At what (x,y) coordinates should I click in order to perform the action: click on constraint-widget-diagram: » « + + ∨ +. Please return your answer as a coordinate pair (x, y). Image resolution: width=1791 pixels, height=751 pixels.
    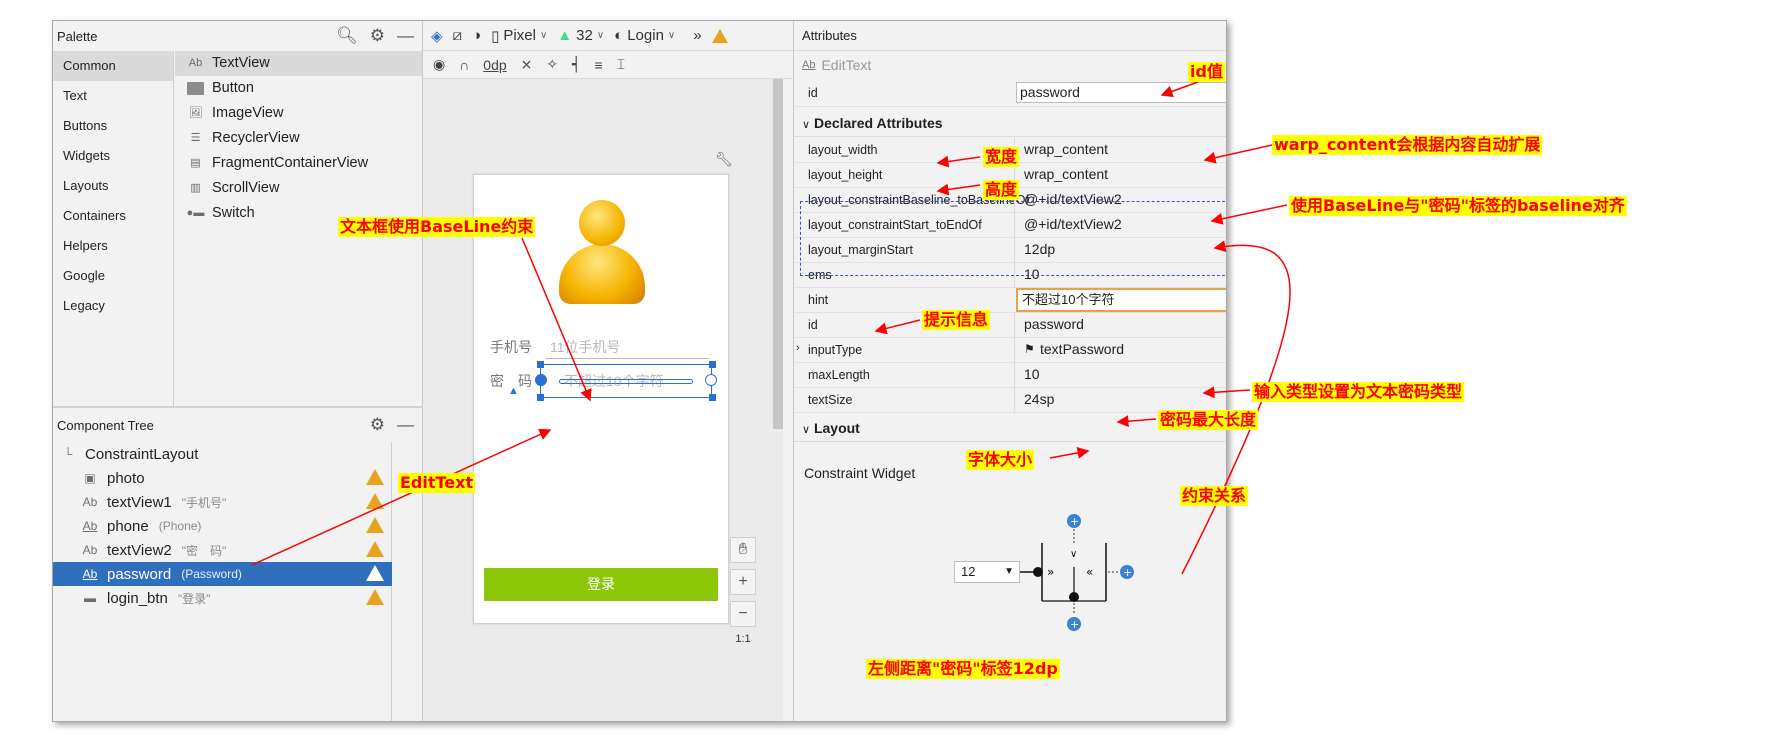
    Looking at the image, I should click on (1095, 561).